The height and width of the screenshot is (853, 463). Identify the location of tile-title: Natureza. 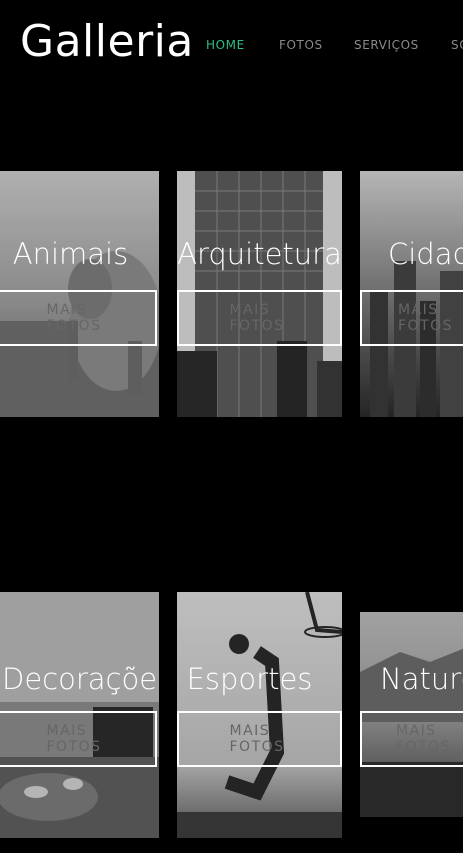
(421, 679).